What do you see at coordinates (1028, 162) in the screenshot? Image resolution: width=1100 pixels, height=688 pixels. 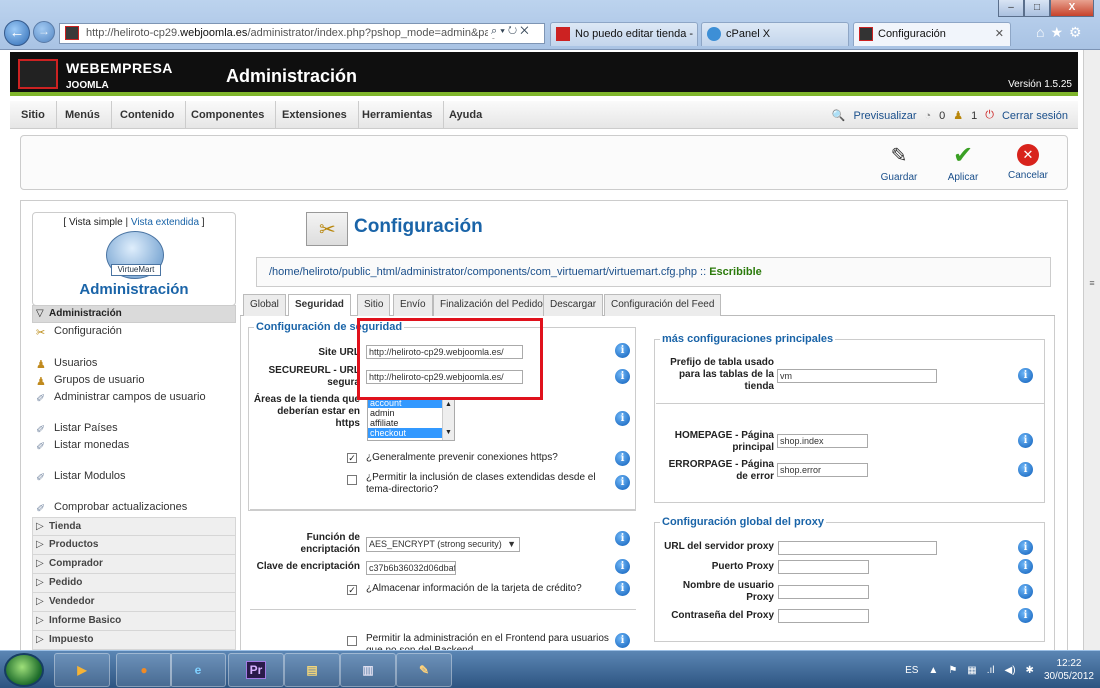 I see `cancel-button: ✕ Cancelar` at bounding box center [1028, 162].